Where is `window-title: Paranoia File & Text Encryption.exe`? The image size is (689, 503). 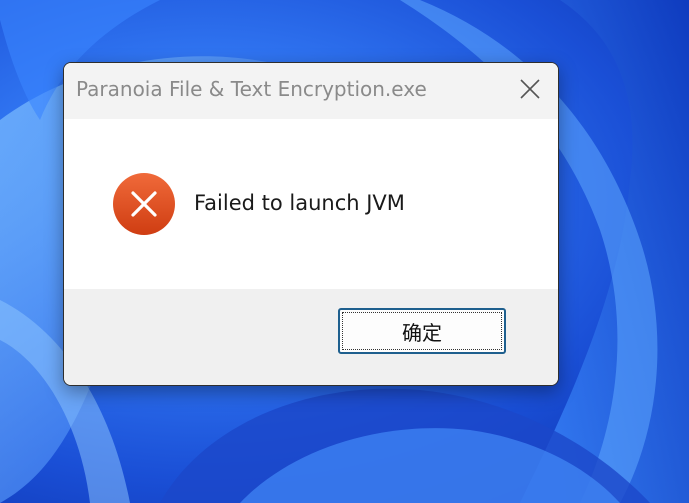
window-title: Paranoia File & Text Encryption.exe is located at coordinates (251, 89).